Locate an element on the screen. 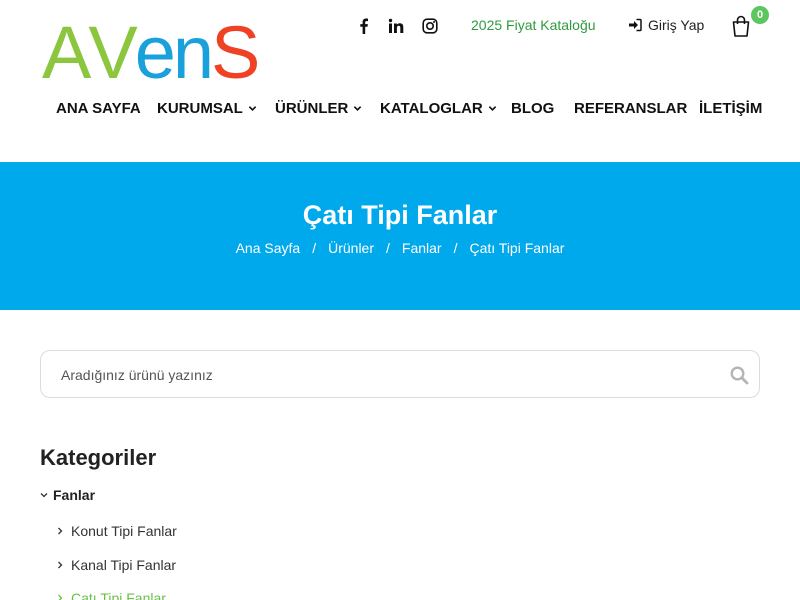 This screenshot has width=800, height=600. nav-item-products: ÜRÜNLER is located at coordinates (318, 108).